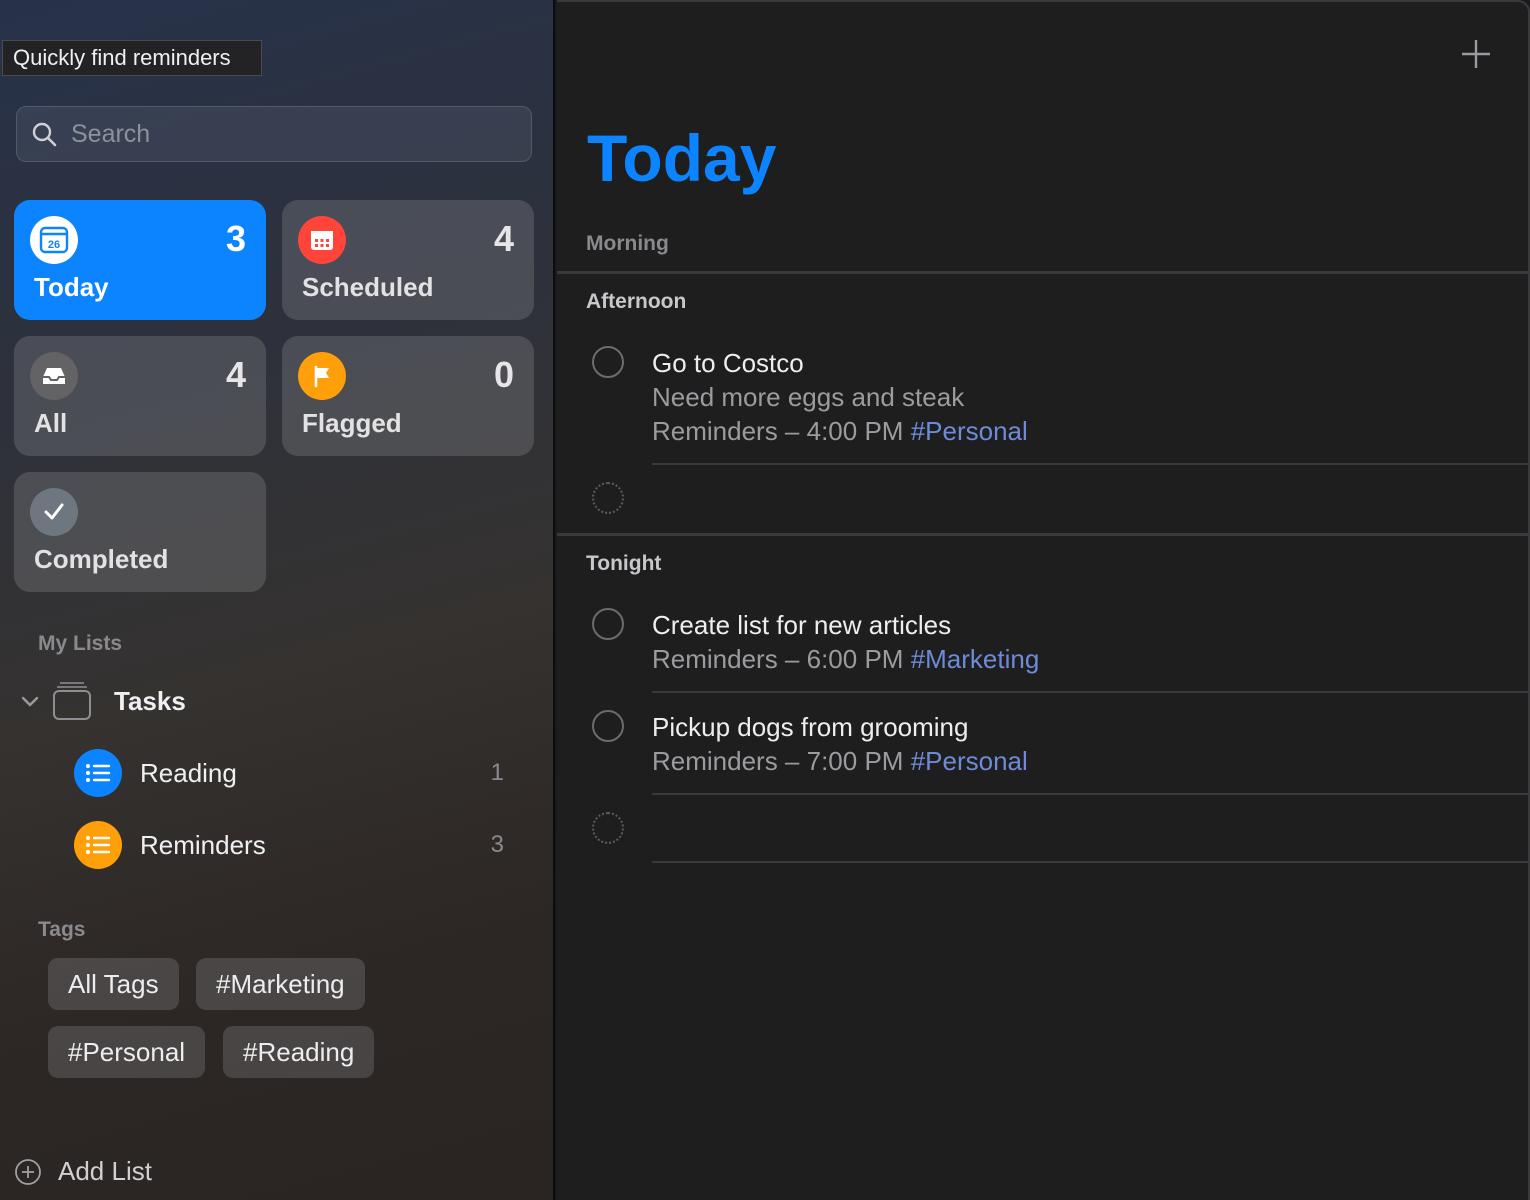 The width and height of the screenshot is (1530, 1200). I want to click on tag-all-tags: All Tags, so click(113, 984).